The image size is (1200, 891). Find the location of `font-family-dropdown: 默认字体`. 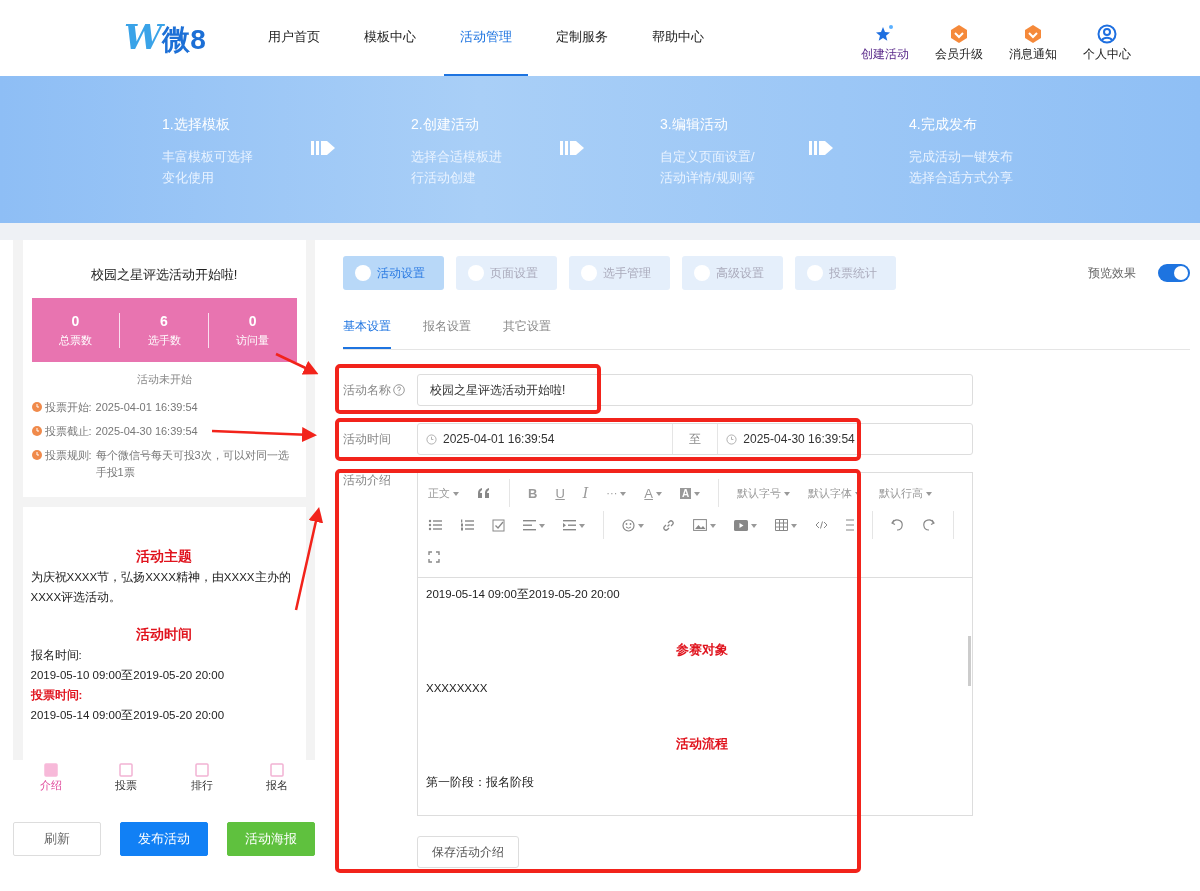

font-family-dropdown: 默认字体 is located at coordinates (835, 493).